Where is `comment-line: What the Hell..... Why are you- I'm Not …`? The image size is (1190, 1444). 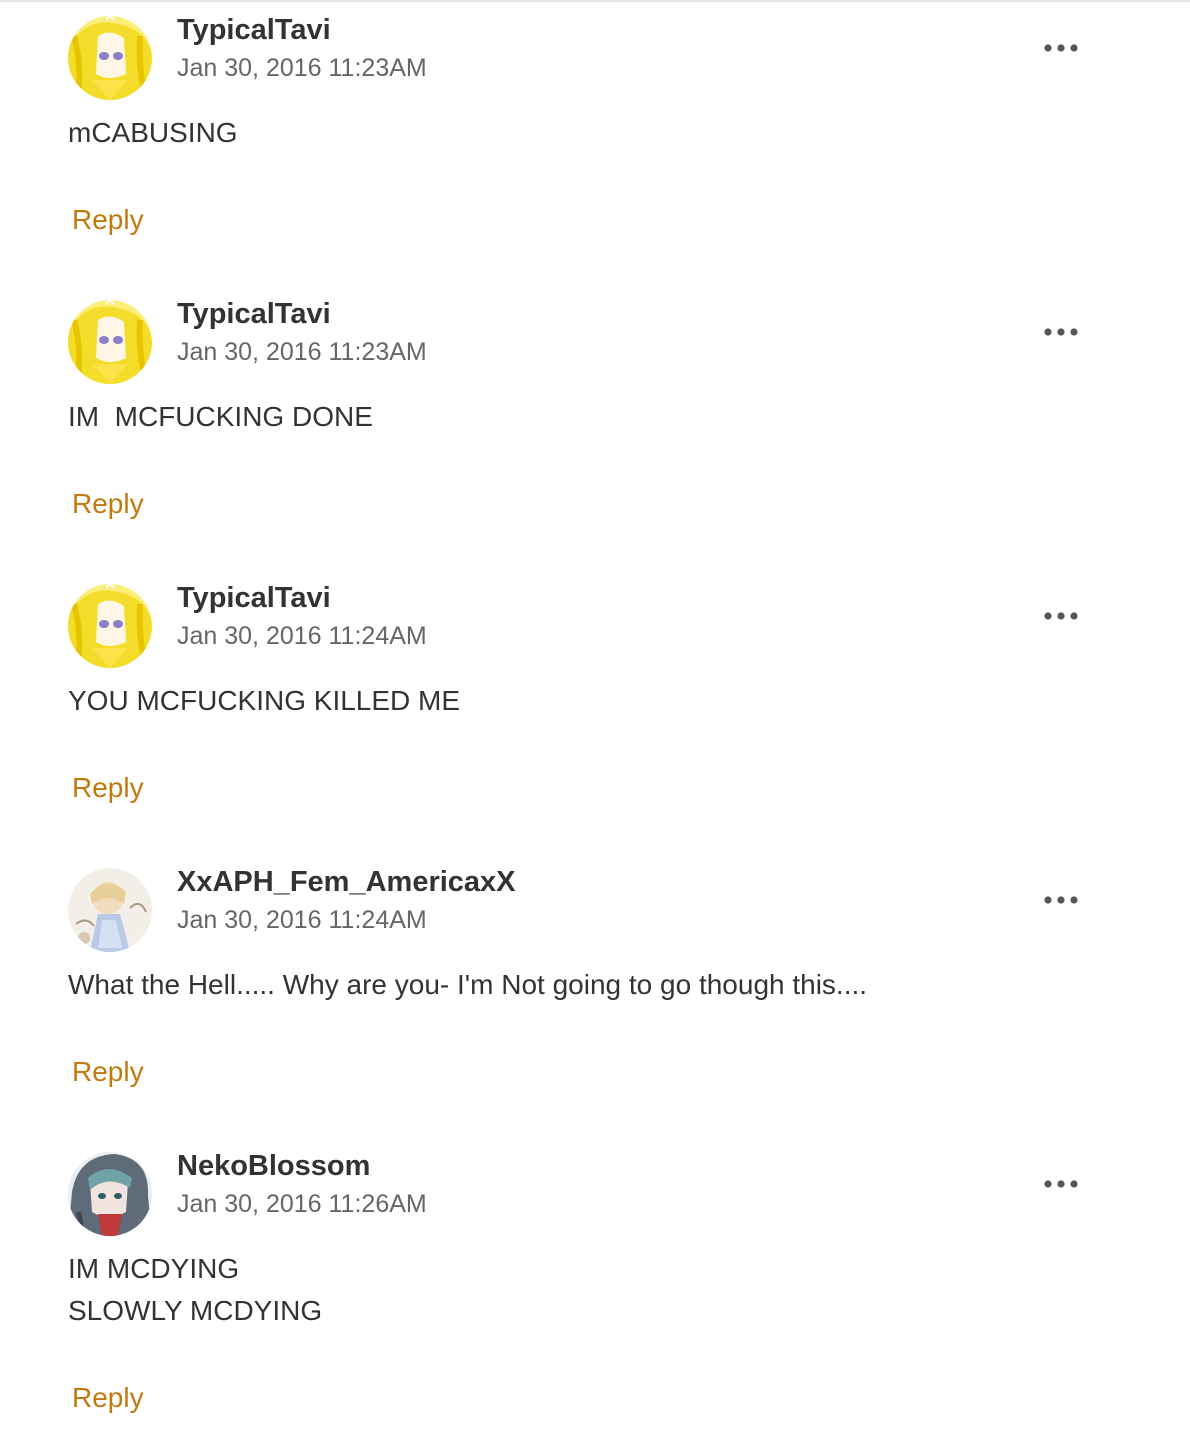 comment-line: What the Hell..... Why are you- I'm Not … is located at coordinates (468, 984).